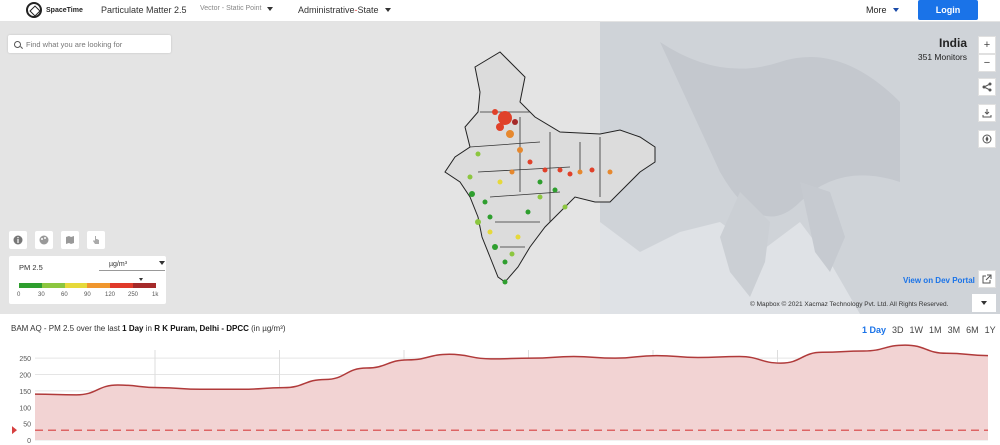  I want to click on y-tick-label: 250, so click(25, 359).